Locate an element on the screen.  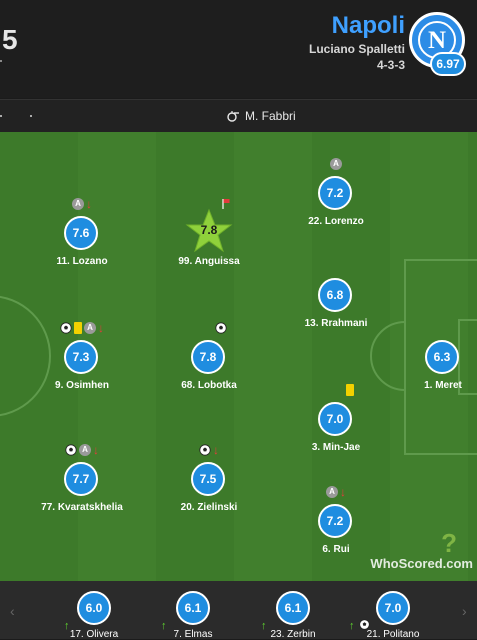
score-fragment: 5 is located at coordinates (10, 39).